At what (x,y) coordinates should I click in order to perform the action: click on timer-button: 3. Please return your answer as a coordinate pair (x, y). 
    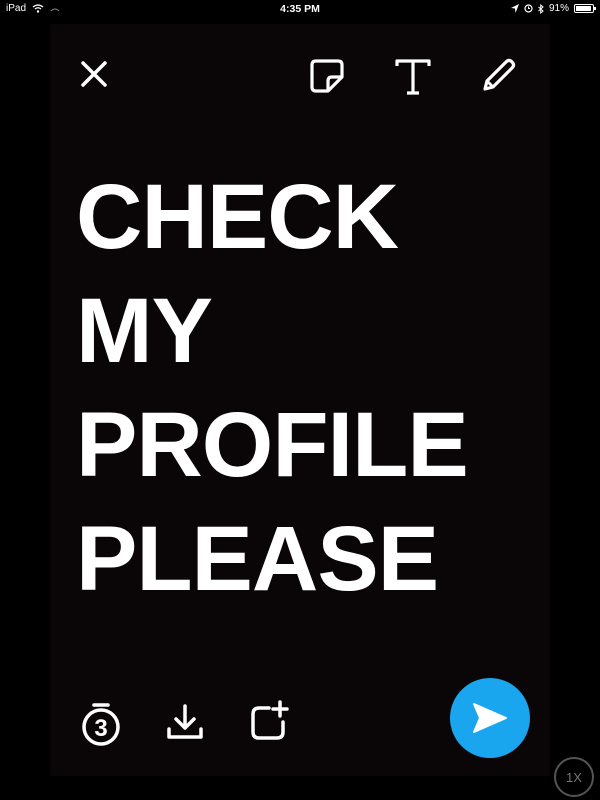
    Looking at the image, I should click on (101, 724).